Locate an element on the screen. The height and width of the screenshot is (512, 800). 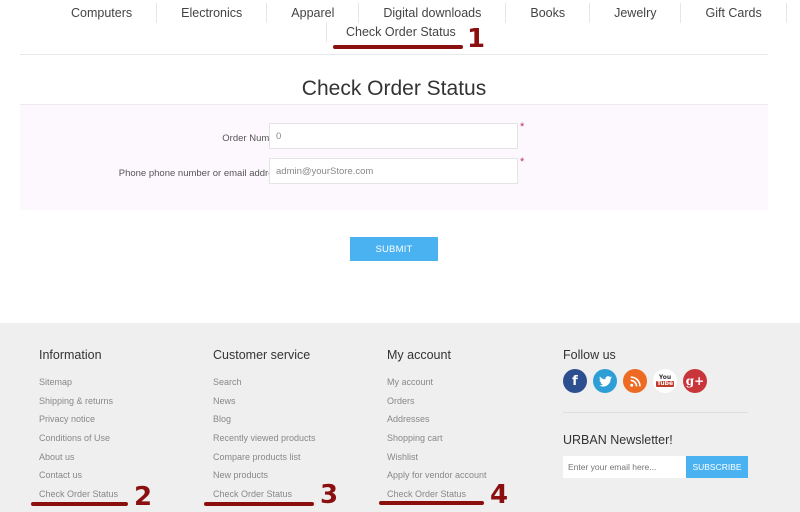
nav-item-gift-cards: Gift Cards is located at coordinates (732, 13).